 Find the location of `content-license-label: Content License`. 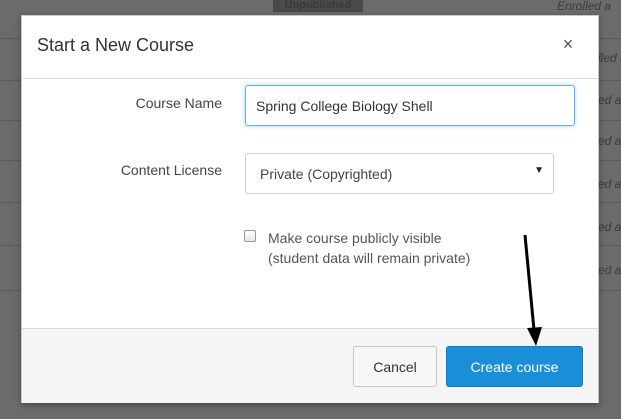

content-license-label: Content License is located at coordinates (171, 170).